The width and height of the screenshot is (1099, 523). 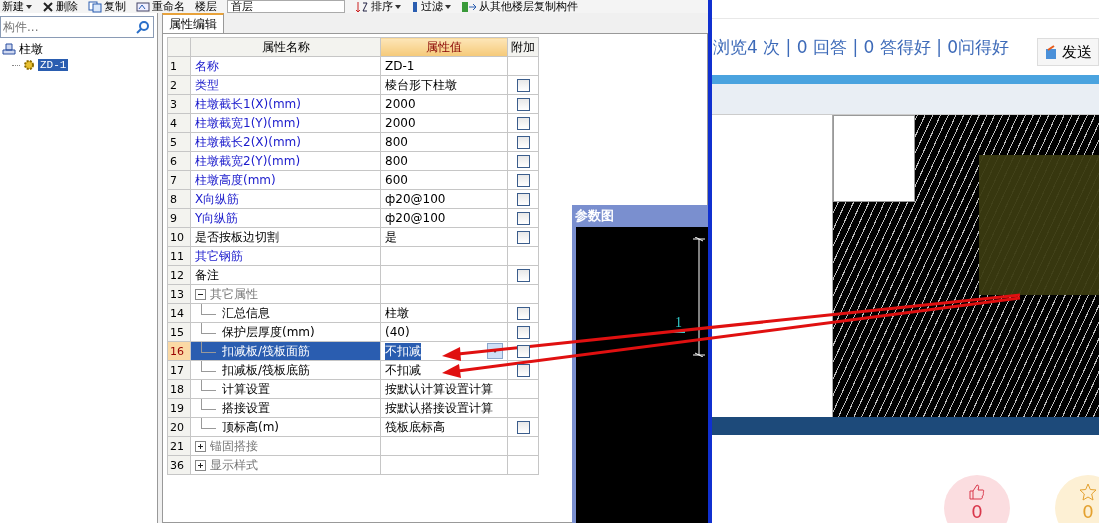 I want to click on property-name: 柱墩截长2(X)(mm), so click(x=248, y=142).